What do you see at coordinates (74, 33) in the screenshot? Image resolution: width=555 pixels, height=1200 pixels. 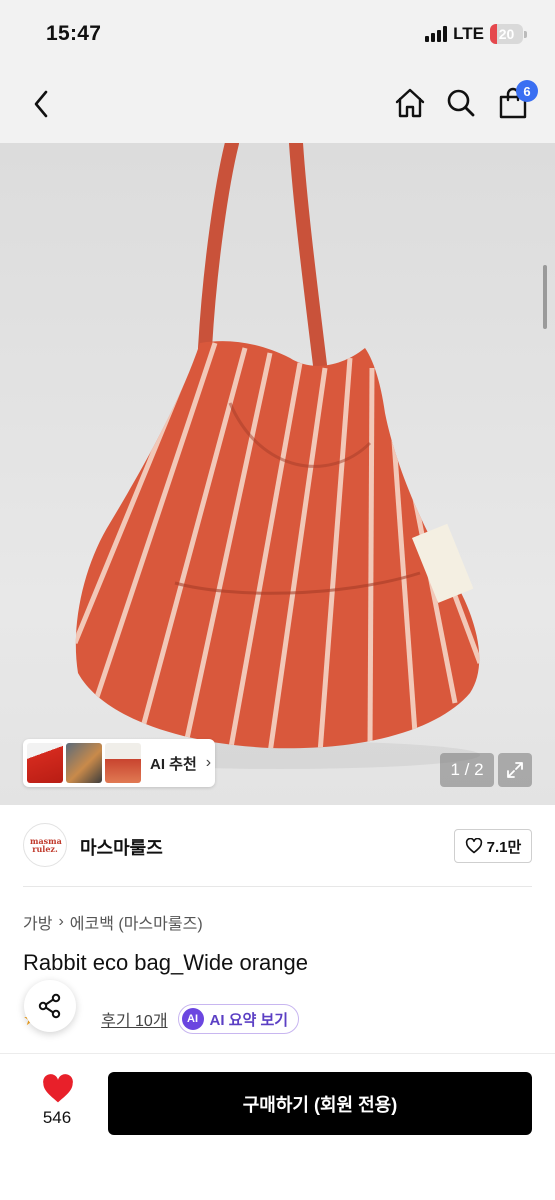 I see `status-time: 15:47` at bounding box center [74, 33].